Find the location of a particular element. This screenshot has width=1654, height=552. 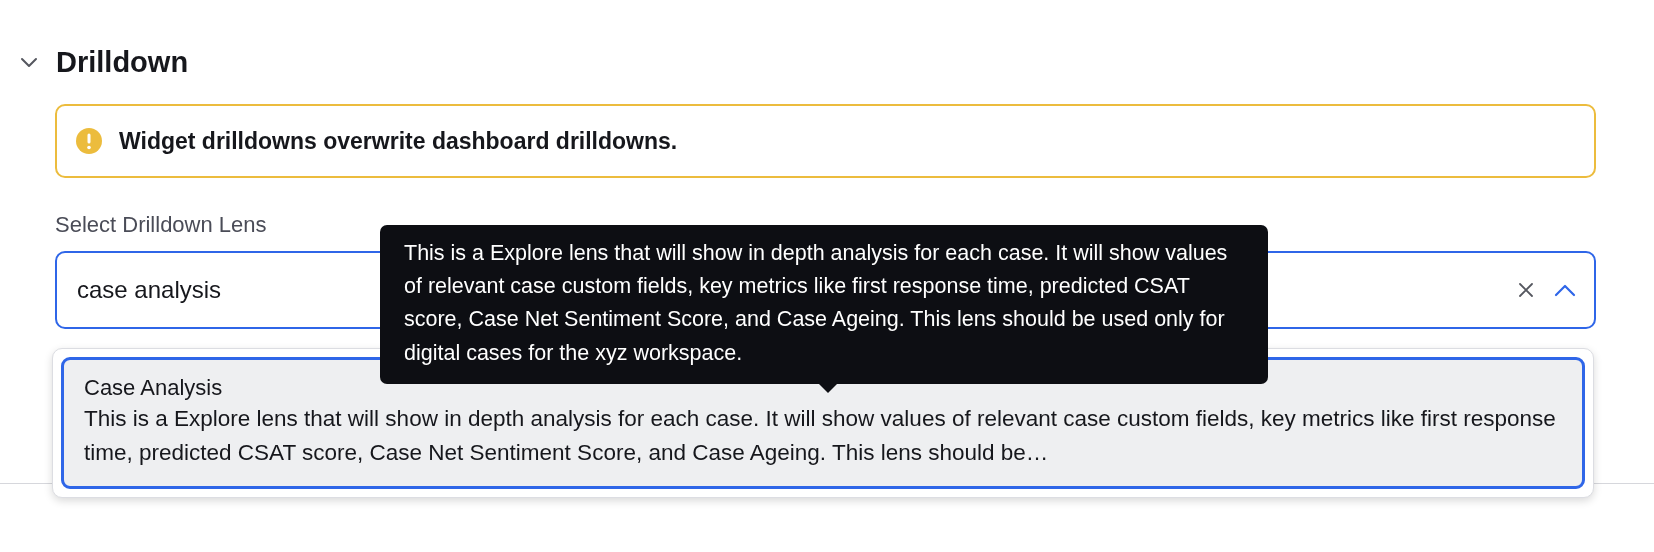

option-title: Case Analysis is located at coordinates (153, 387).